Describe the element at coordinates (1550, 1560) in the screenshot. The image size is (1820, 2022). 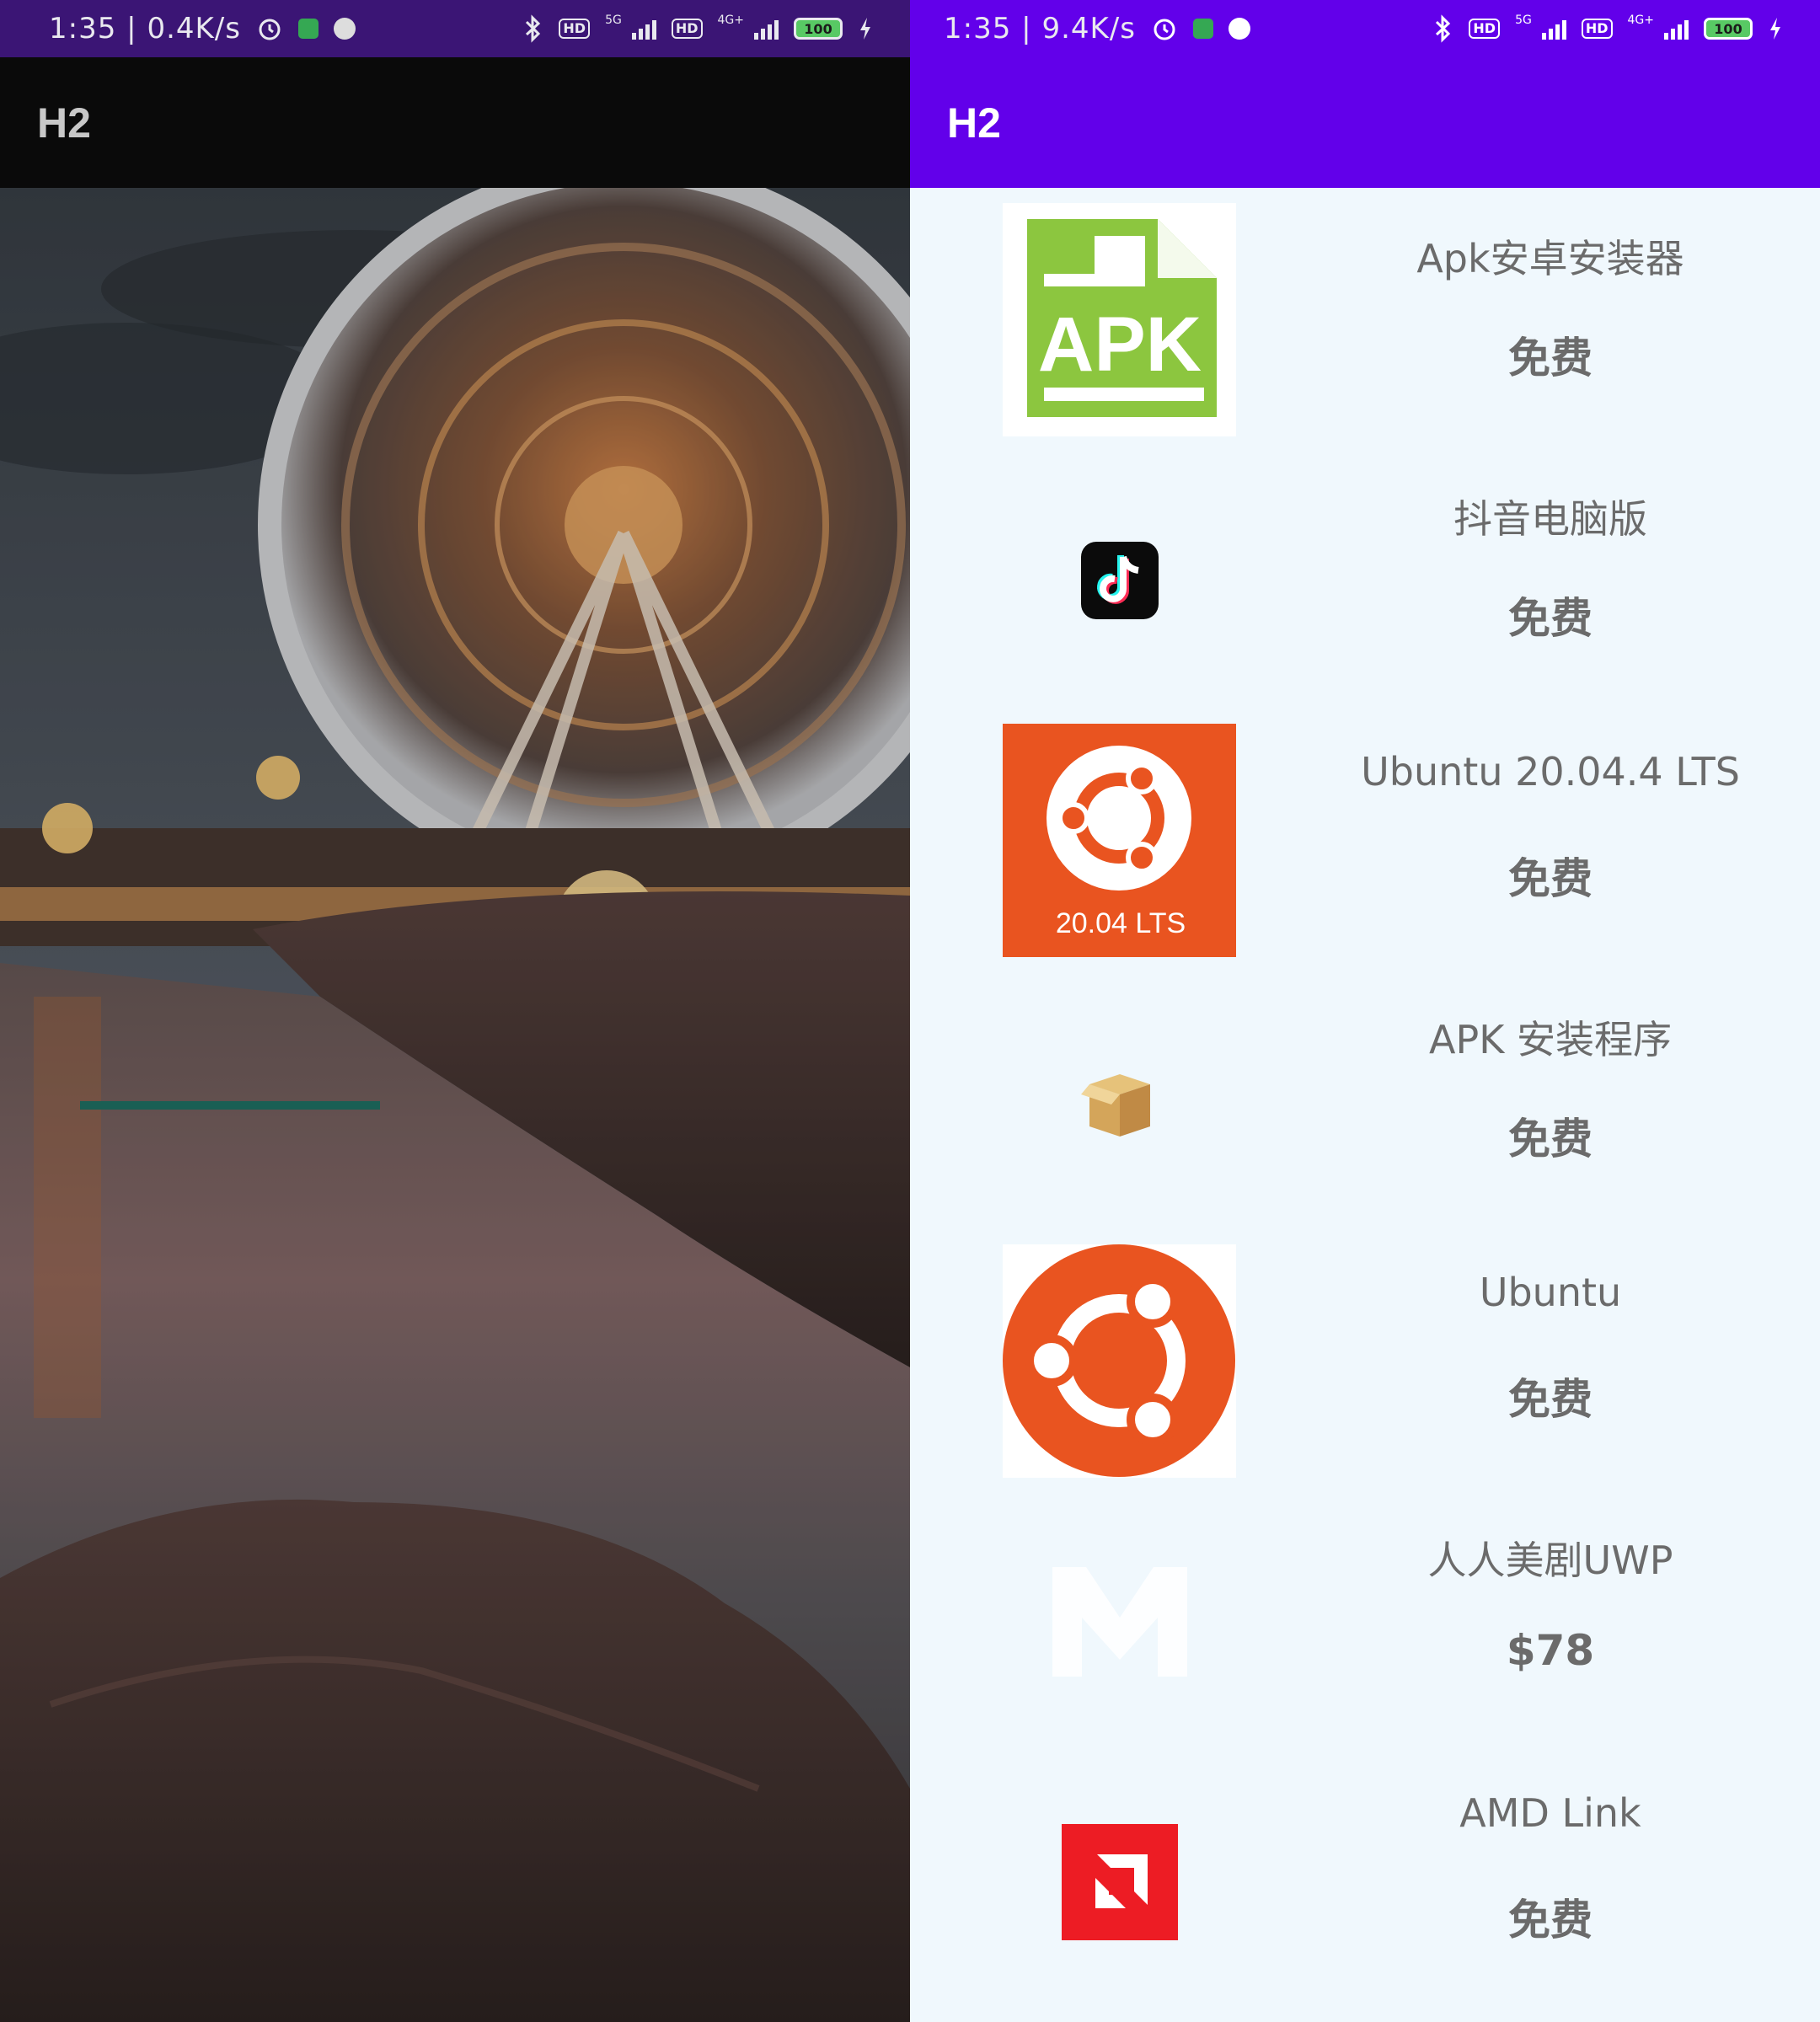
I see `app-name: 人人美剧UWP` at that location.